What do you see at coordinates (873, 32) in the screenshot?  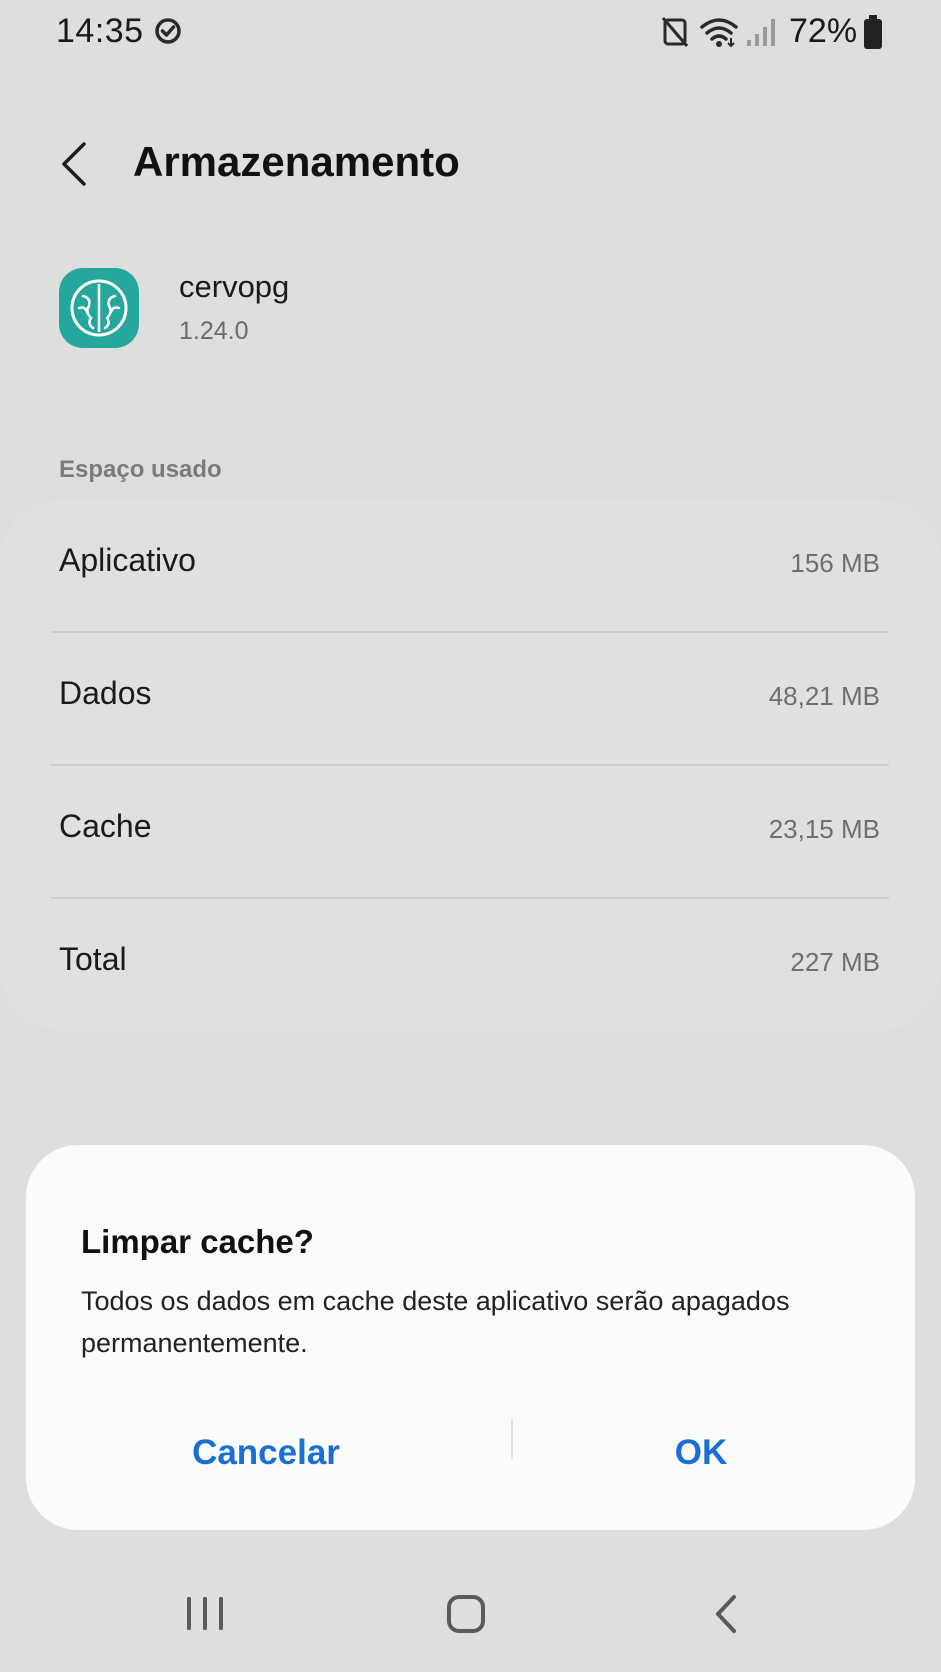 I see `battery-icon` at bounding box center [873, 32].